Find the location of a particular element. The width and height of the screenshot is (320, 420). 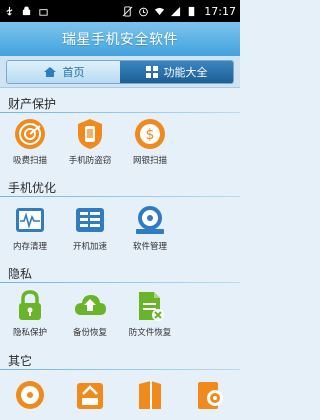

feature-label: 备份恢复 is located at coordinates (89, 333).